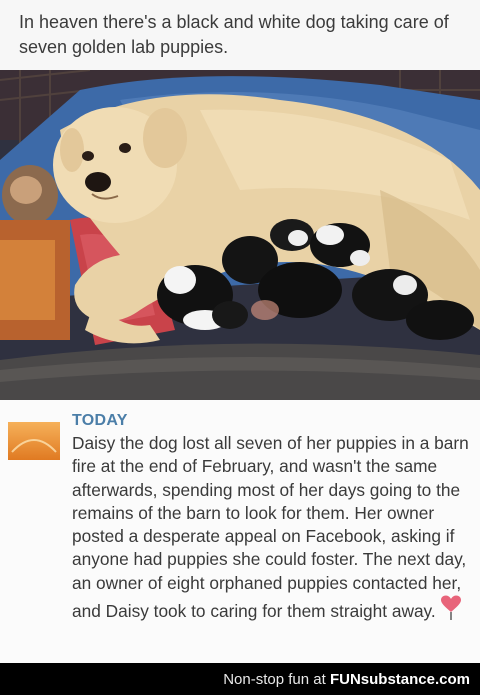 The image size is (480, 695). What do you see at coordinates (451, 611) in the screenshot?
I see `heart-icon` at bounding box center [451, 611].